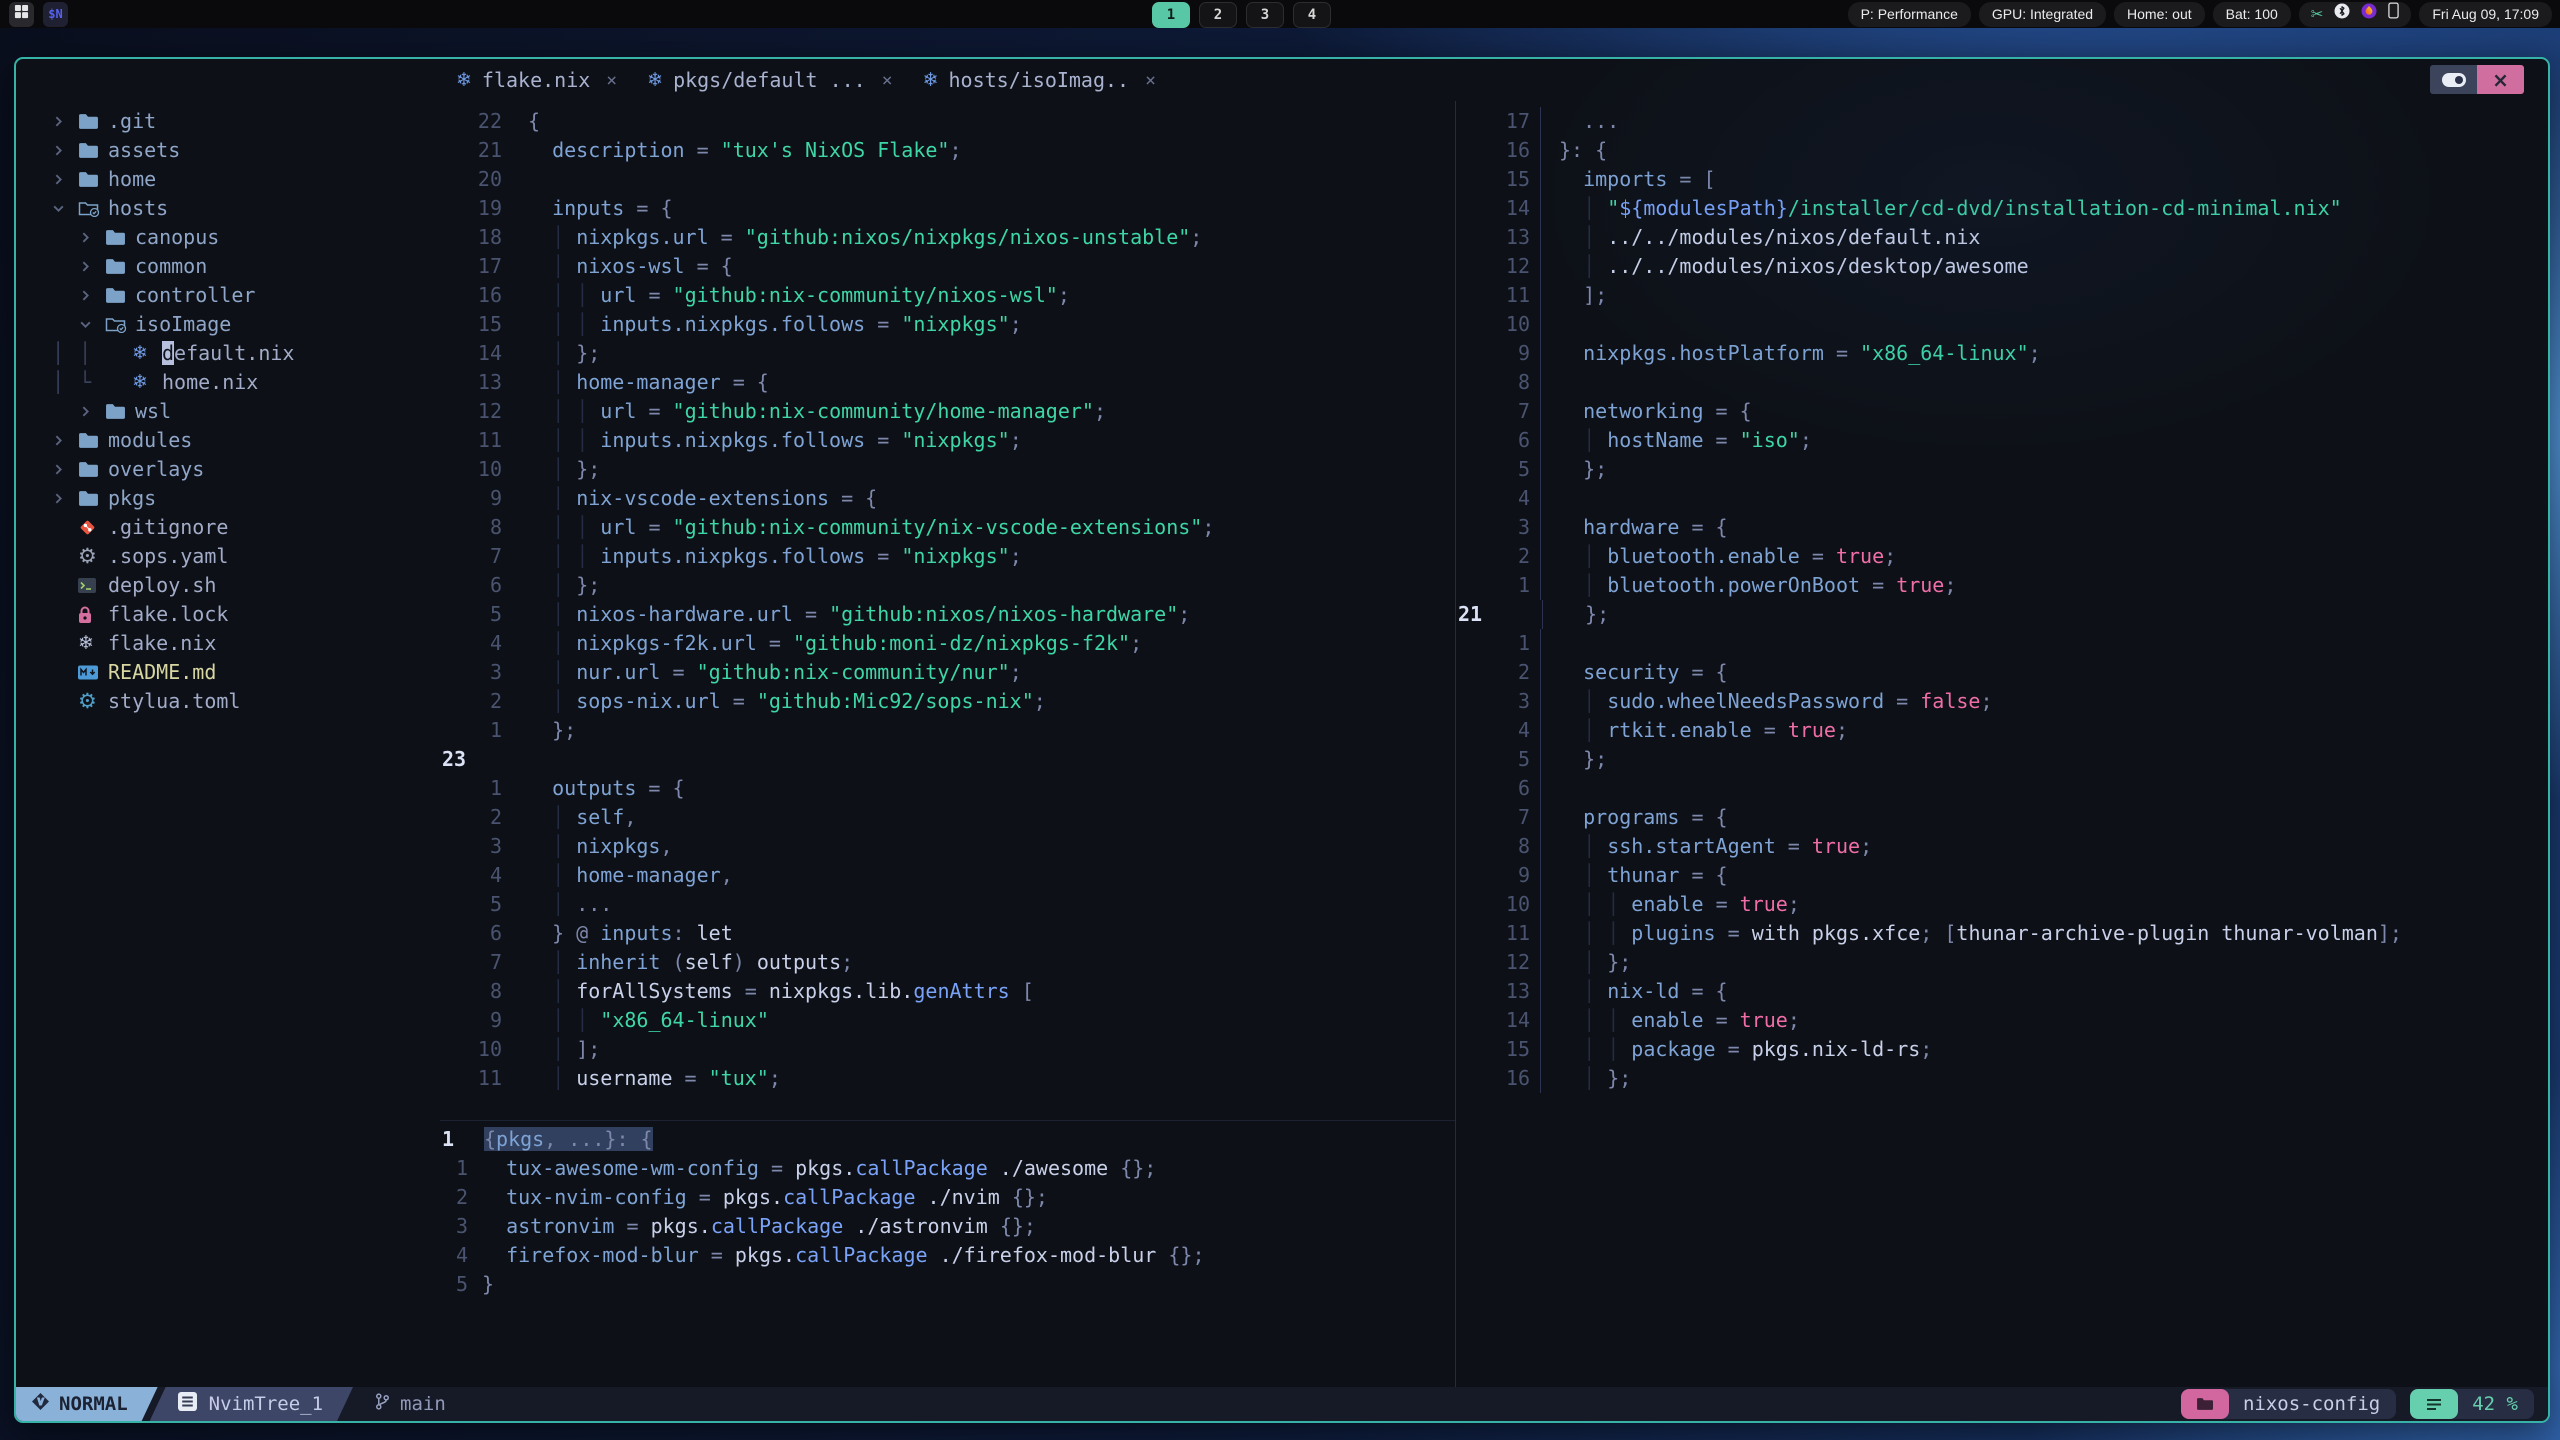 The height and width of the screenshot is (1440, 2560). Describe the element at coordinates (1265, 15) in the screenshot. I see `workspace-button-3: 3` at that location.